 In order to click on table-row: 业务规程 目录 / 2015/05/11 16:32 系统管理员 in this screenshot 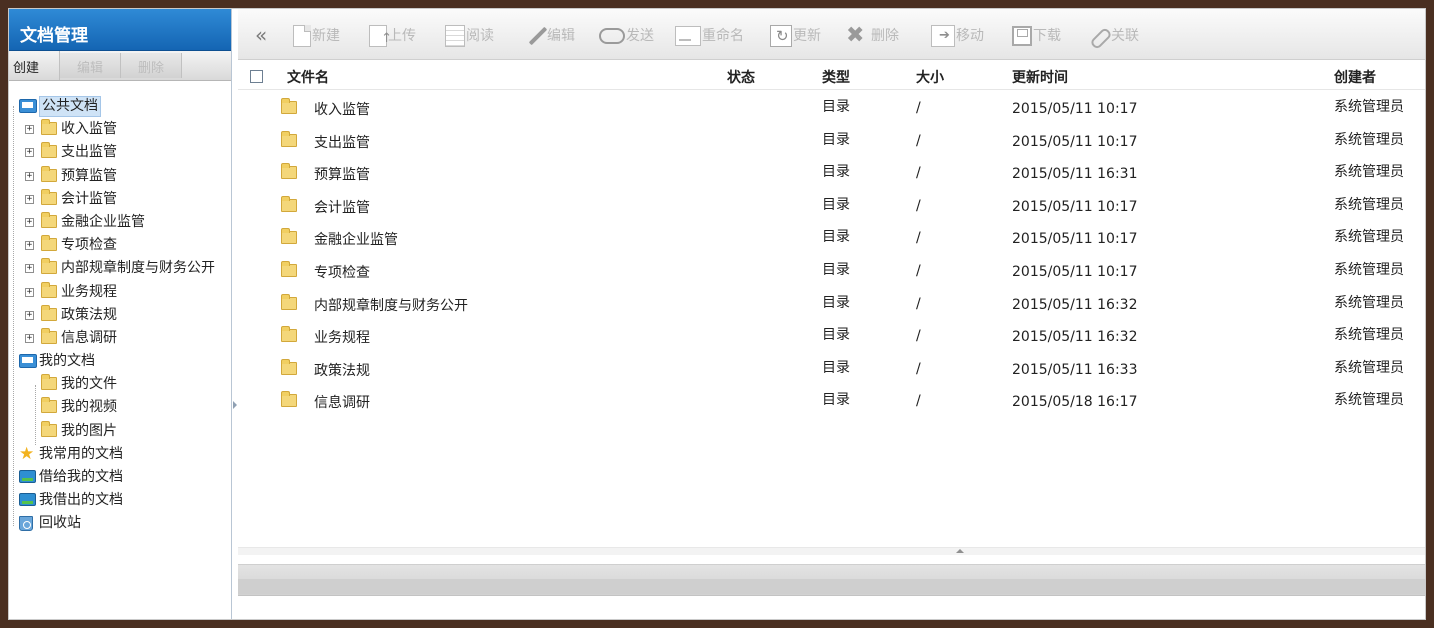, I will do `click(831, 335)`.